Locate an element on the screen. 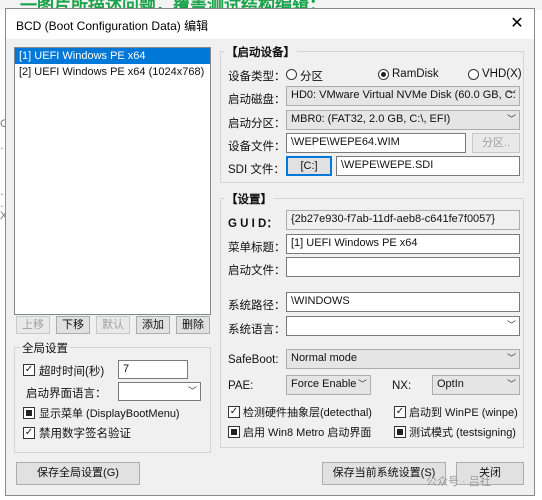  device-type-vhd-label: VHD(X) is located at coordinates (502, 74).